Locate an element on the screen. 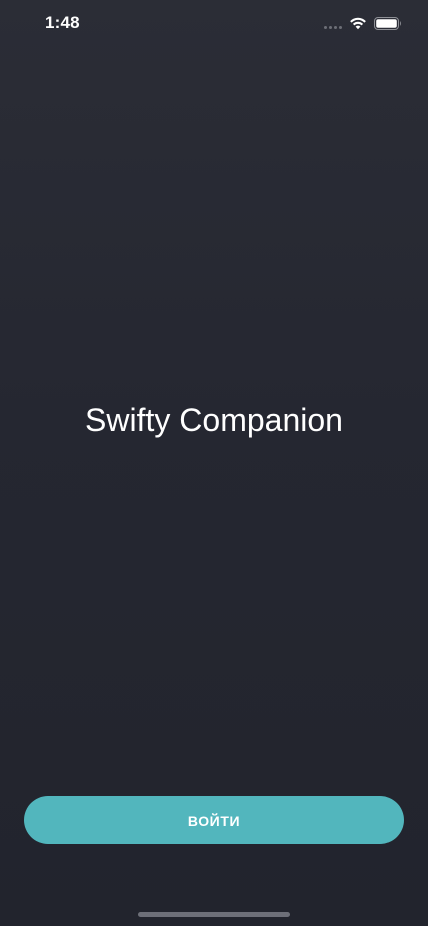  status-time: 1:48 is located at coordinates (62, 22).